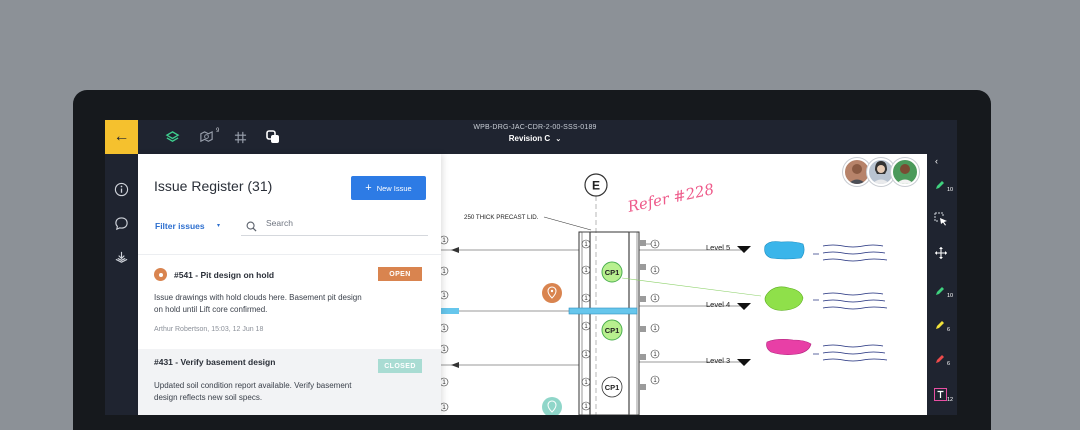 The width and height of the screenshot is (1080, 430). I want to click on gridline-label: E, so click(596, 186).